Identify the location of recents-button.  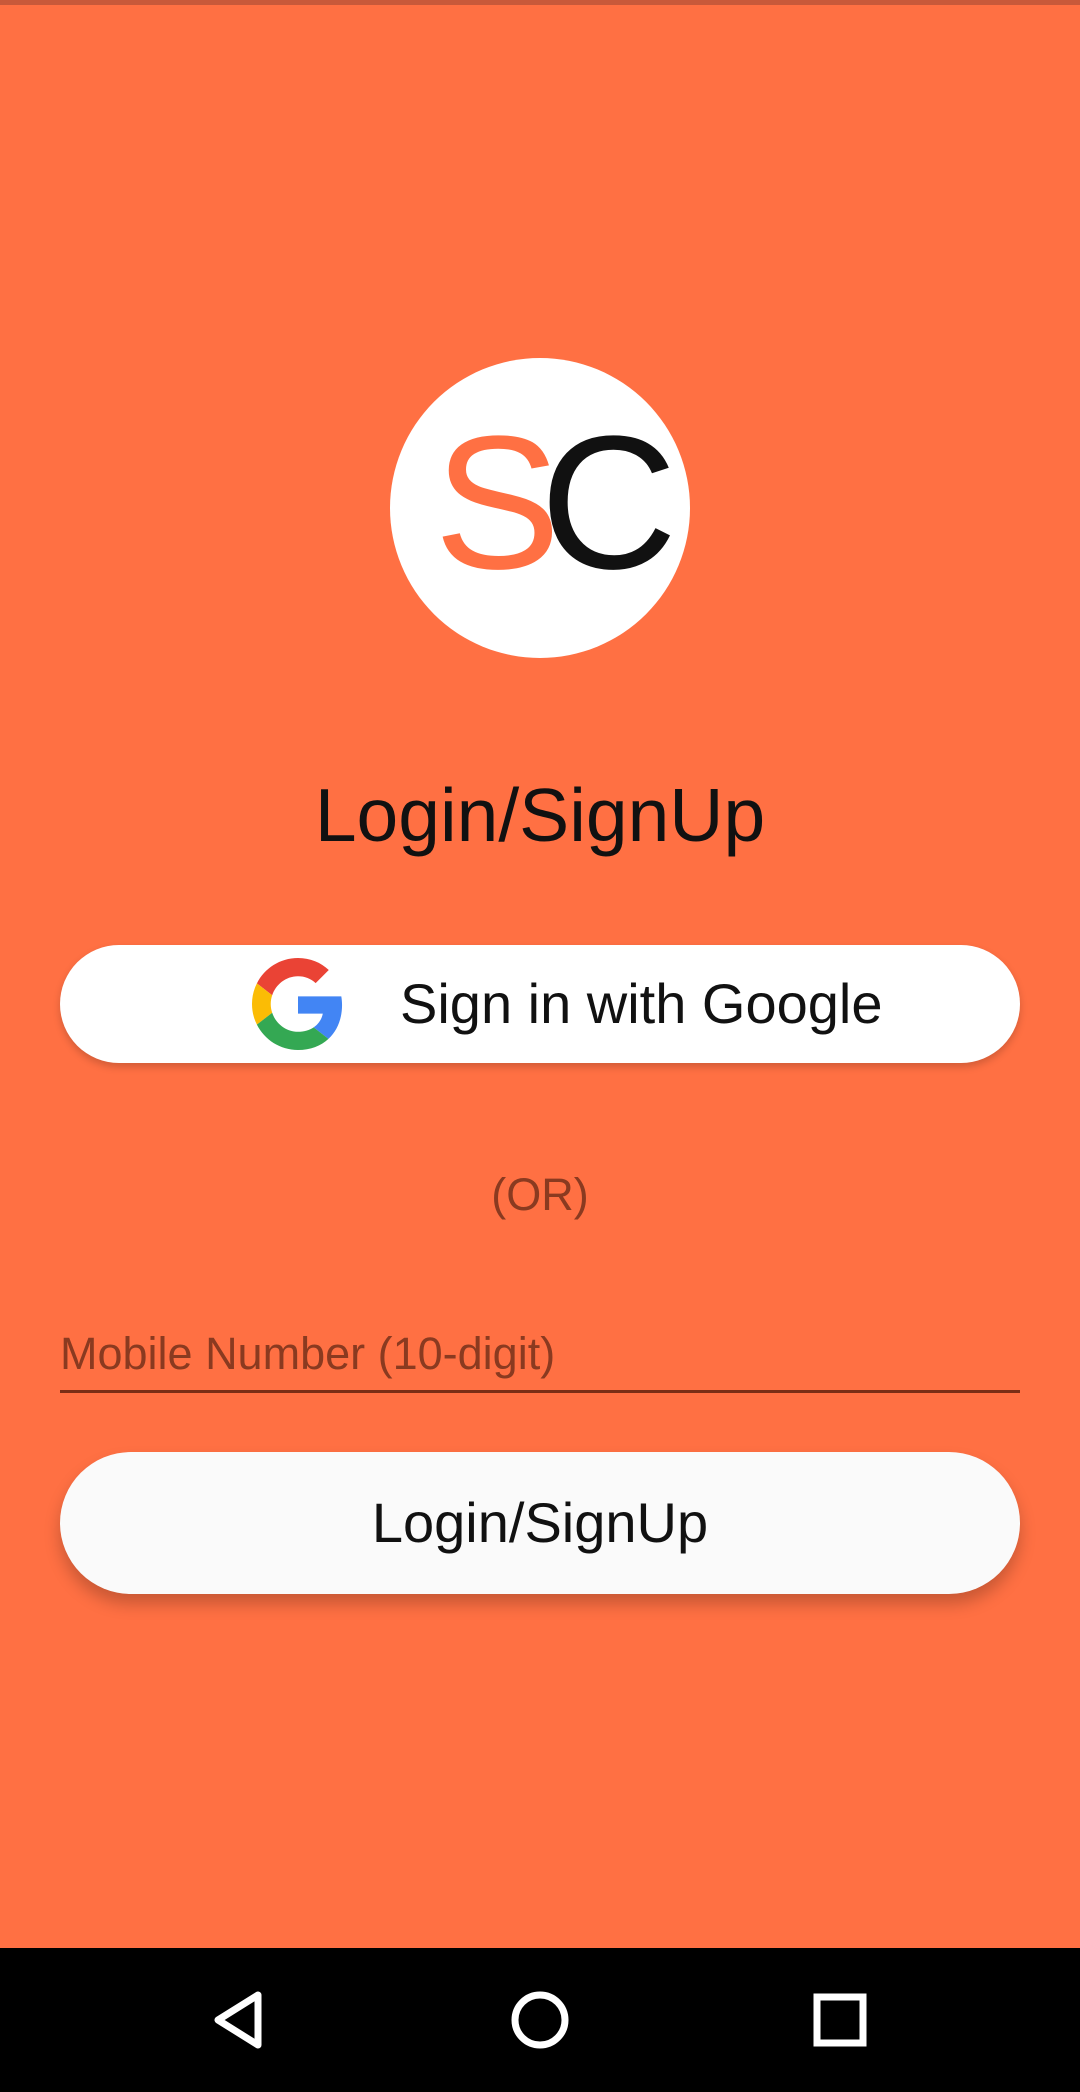
(840, 2020).